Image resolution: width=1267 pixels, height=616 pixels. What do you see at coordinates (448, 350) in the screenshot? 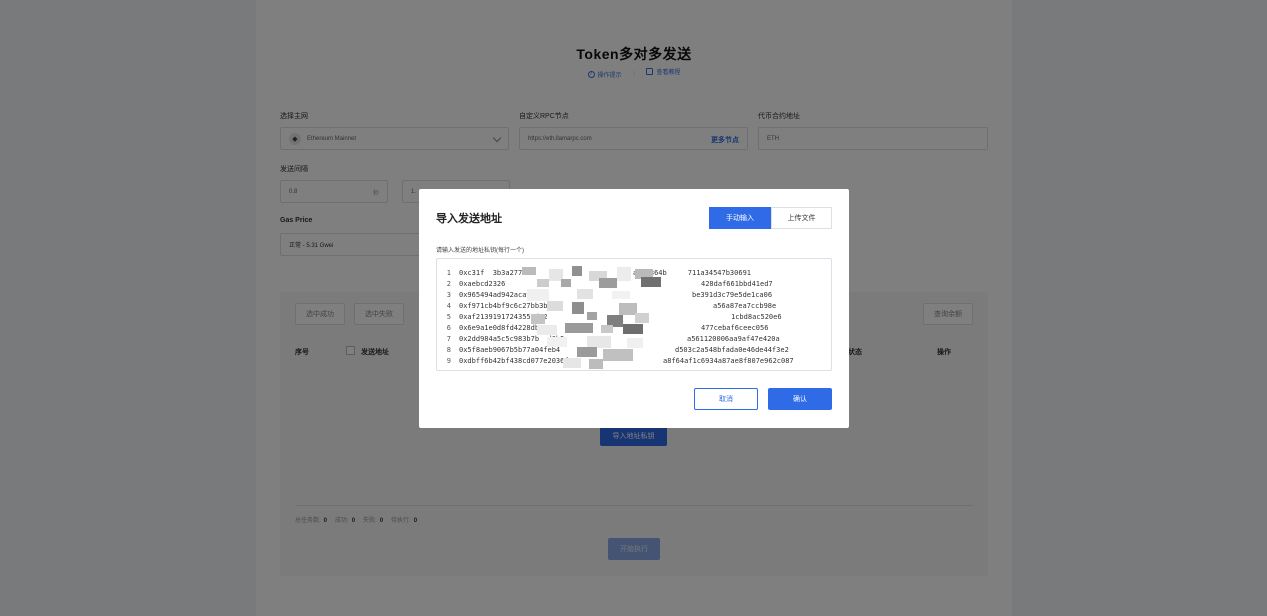
I see `line-number: 8` at bounding box center [448, 350].